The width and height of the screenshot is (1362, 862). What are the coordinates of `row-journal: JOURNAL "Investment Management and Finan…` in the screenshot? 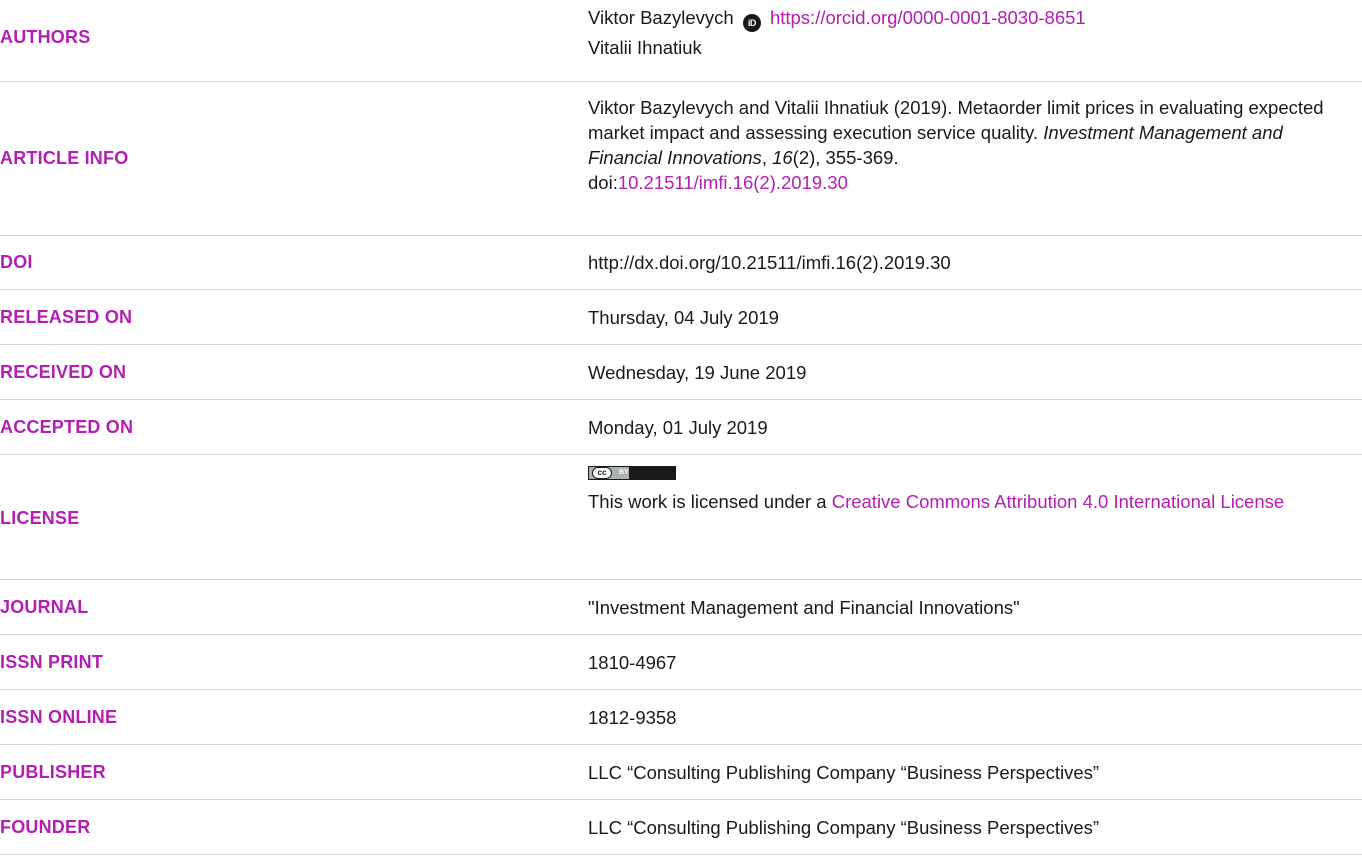 It's located at (681, 607).